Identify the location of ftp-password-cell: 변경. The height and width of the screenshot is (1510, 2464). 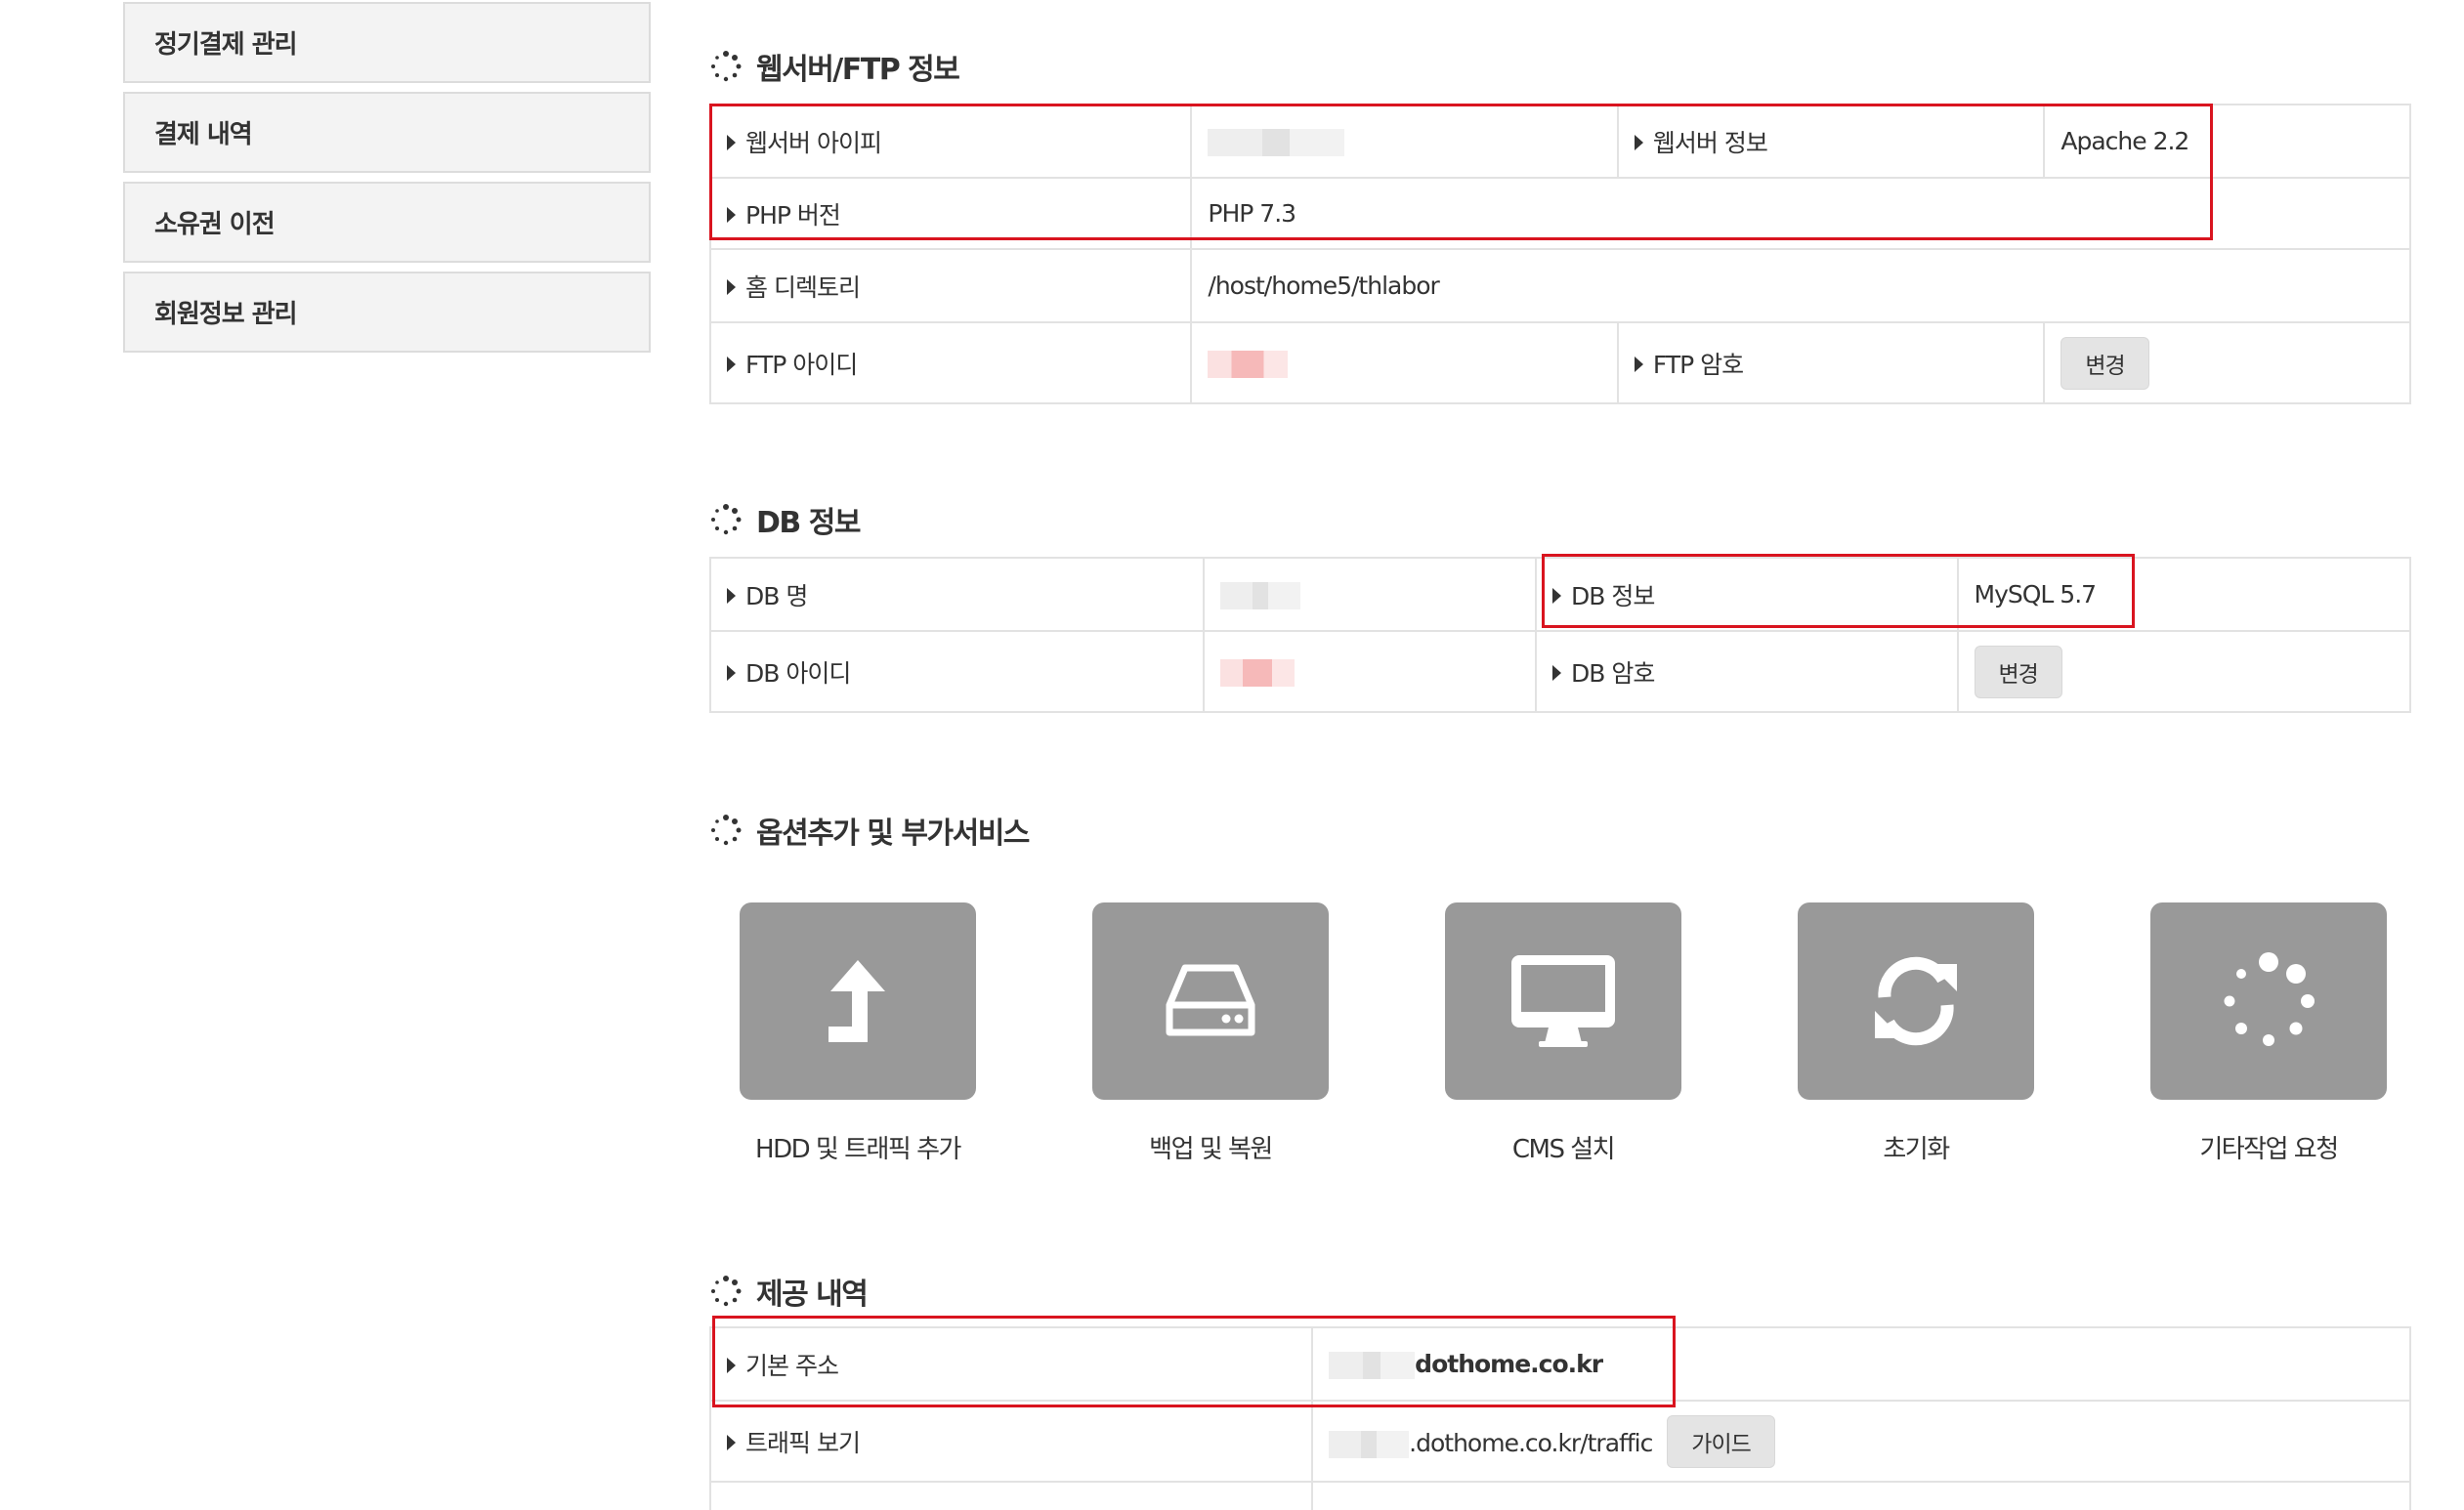
(2227, 362).